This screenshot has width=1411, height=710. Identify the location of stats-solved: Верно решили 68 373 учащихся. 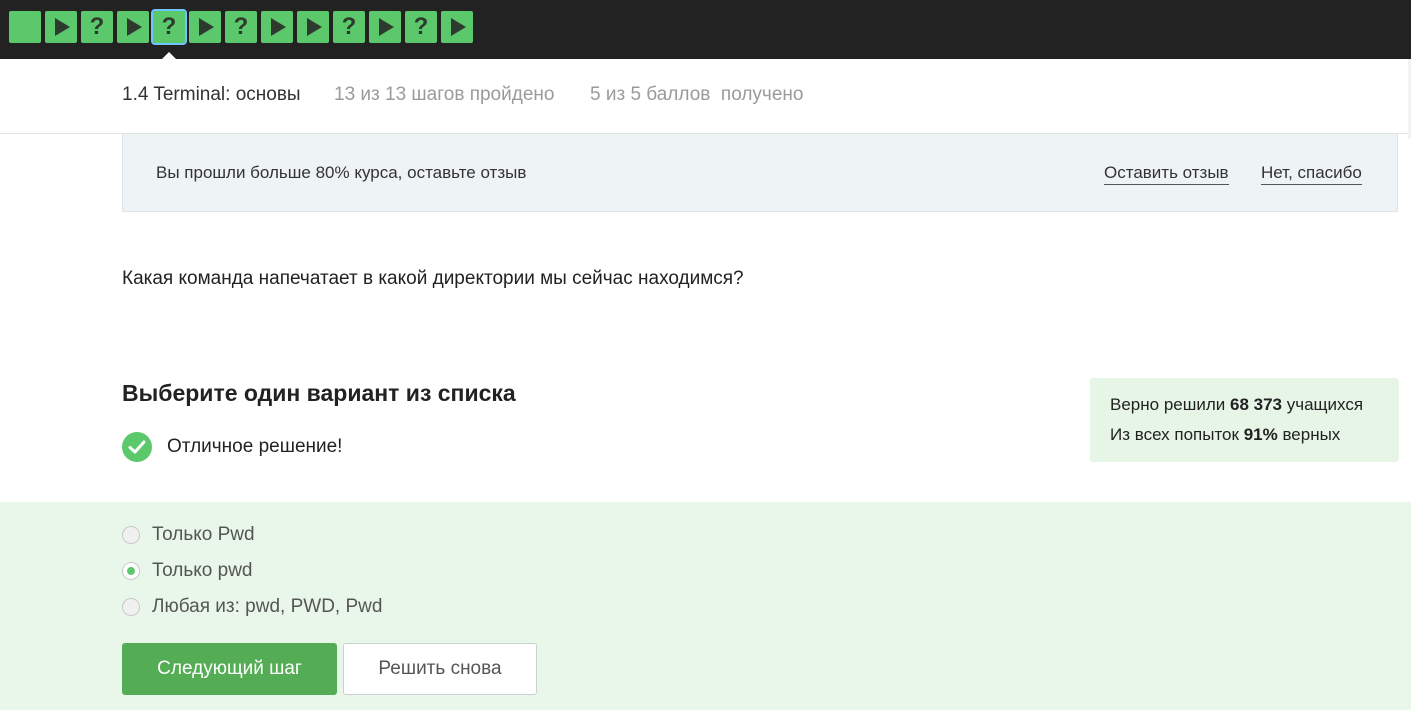
(1237, 404).